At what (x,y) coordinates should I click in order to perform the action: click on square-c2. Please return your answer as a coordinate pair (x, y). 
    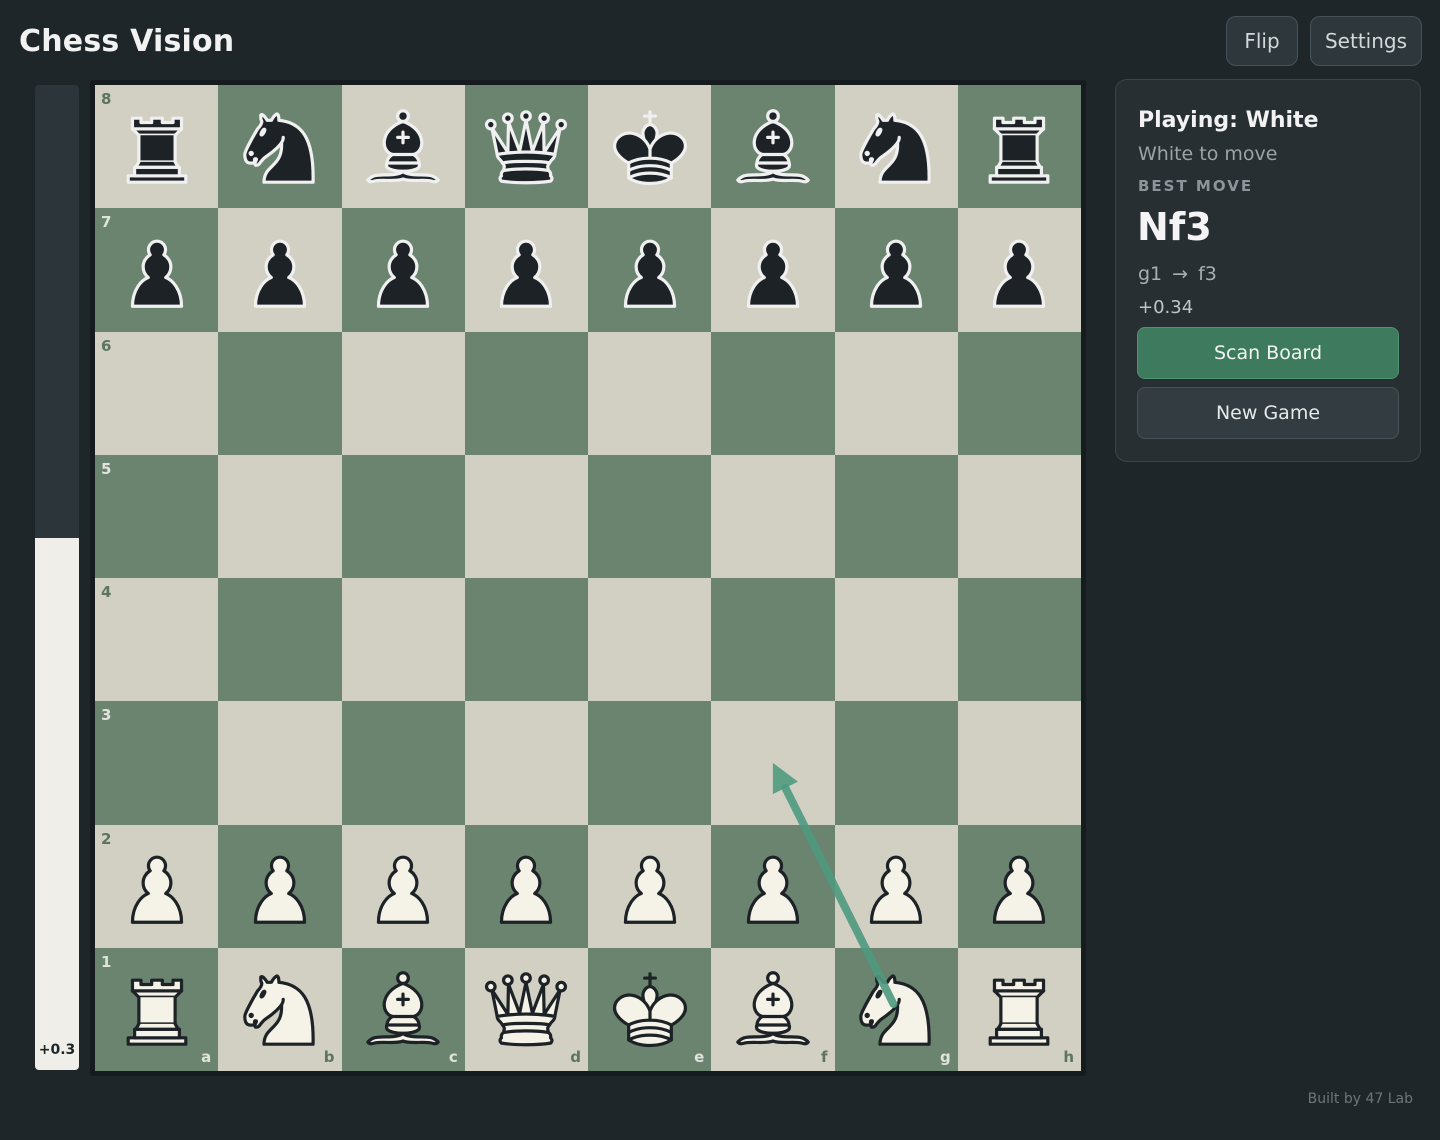
    Looking at the image, I should click on (403, 886).